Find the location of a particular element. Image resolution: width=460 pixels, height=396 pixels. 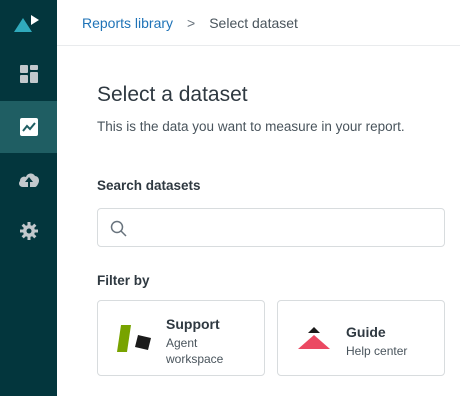

filter-card-support: Support Agent workspace is located at coordinates (181, 338).